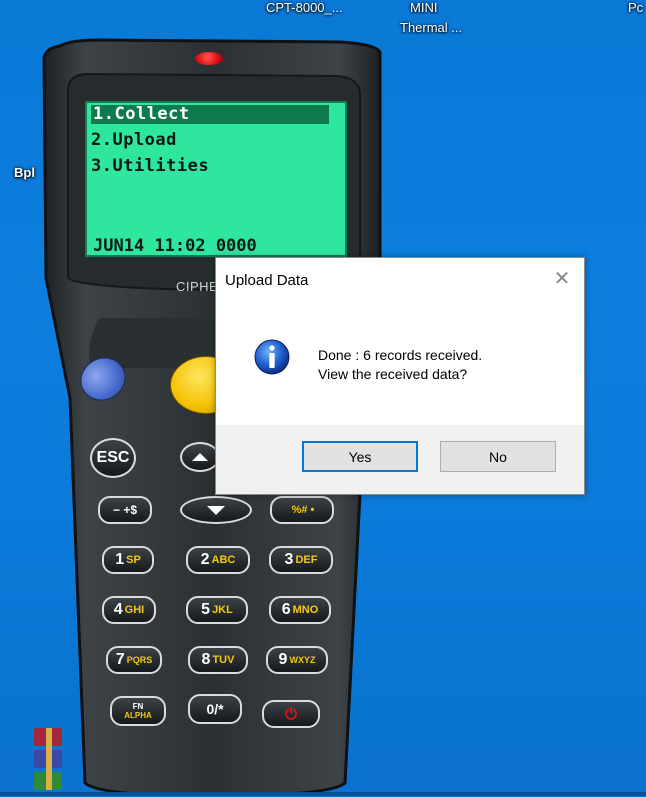 Image resolution: width=646 pixels, height=797 pixels. I want to click on menu-item-utilities: 3.Utilities, so click(150, 166).